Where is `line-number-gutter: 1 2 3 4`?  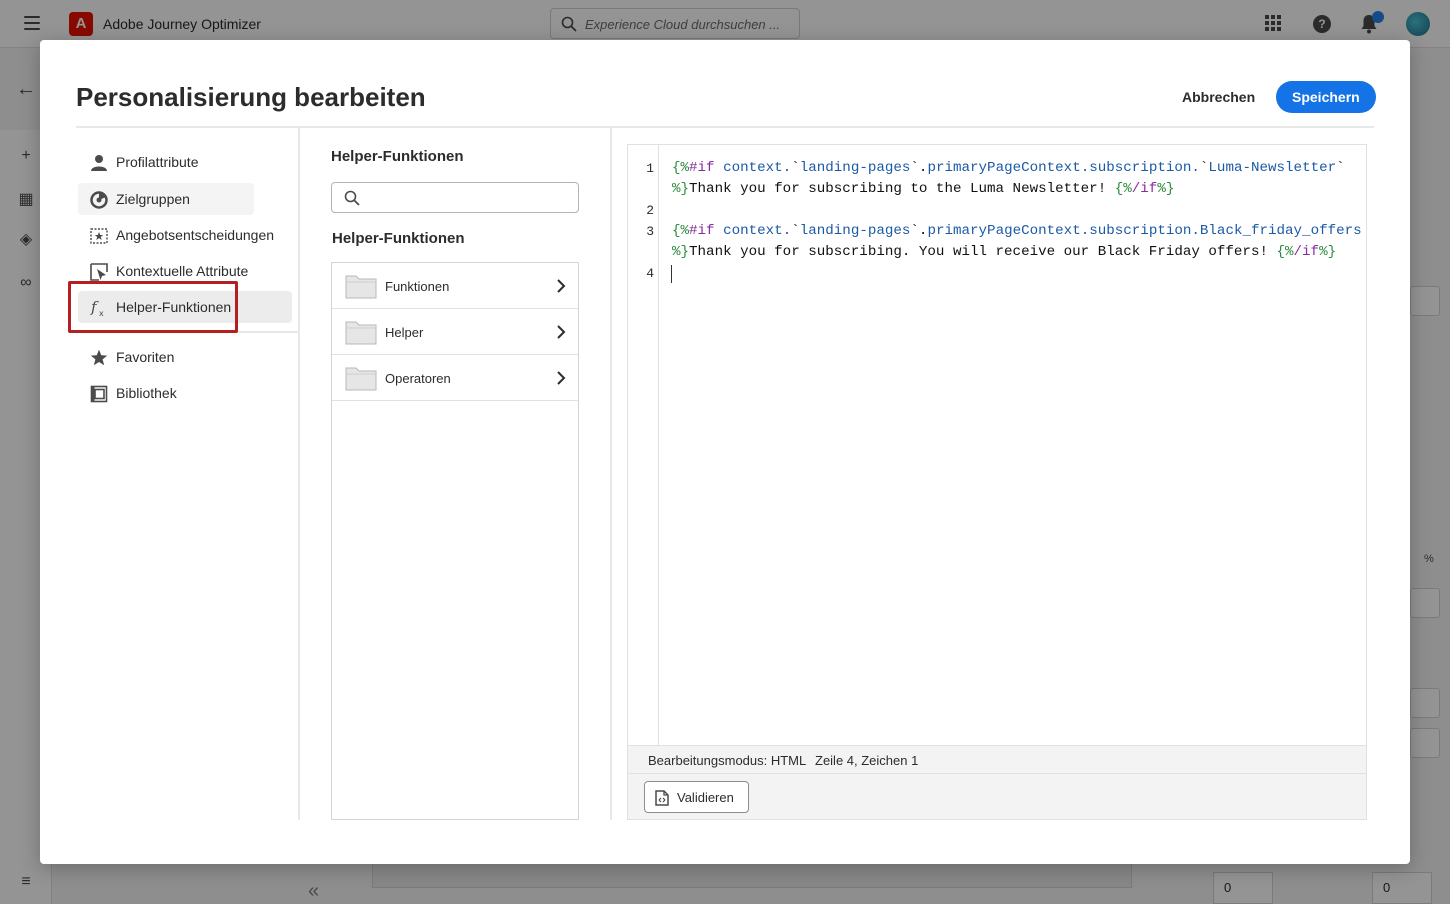 line-number-gutter: 1 2 3 4 is located at coordinates (643, 445).